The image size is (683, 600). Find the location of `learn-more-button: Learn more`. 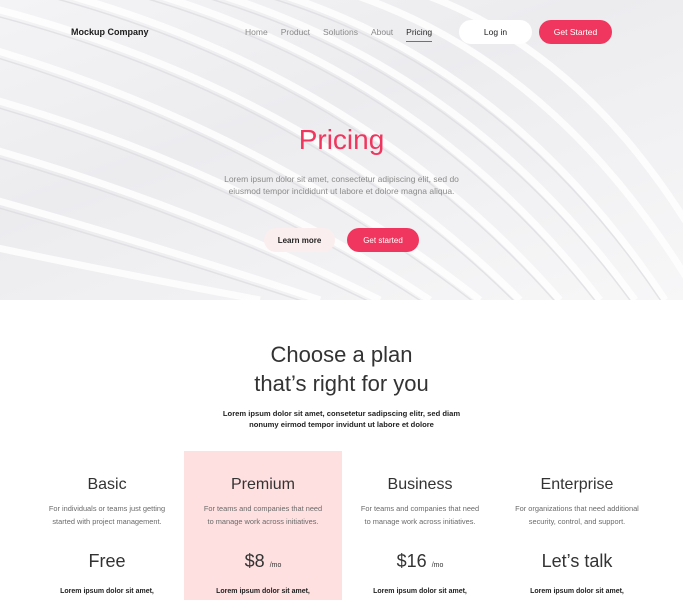

learn-more-button: Learn more is located at coordinates (299, 240).